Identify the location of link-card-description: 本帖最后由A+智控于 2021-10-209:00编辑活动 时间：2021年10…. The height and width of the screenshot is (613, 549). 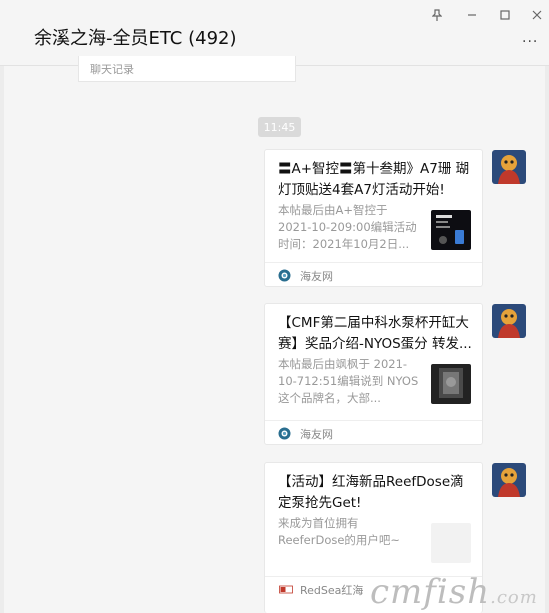
(347, 227).